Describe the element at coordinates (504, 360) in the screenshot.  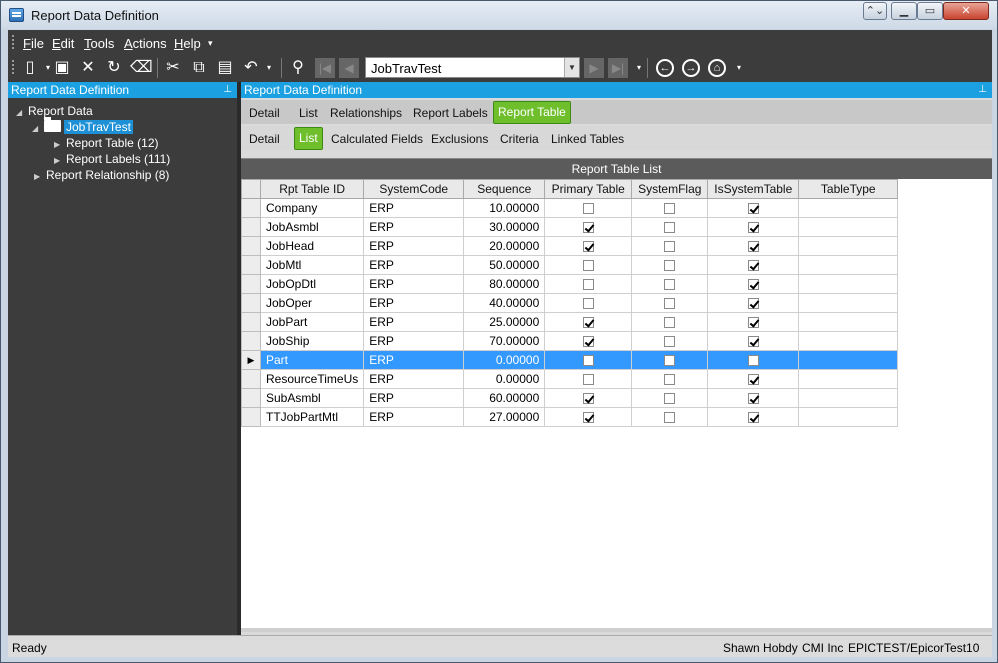
I see `cell-sequence: 0.00000` at that location.